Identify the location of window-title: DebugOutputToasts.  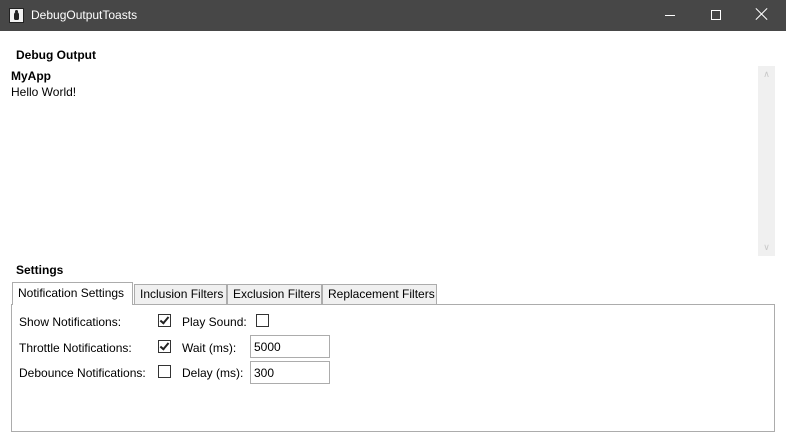
(84, 15).